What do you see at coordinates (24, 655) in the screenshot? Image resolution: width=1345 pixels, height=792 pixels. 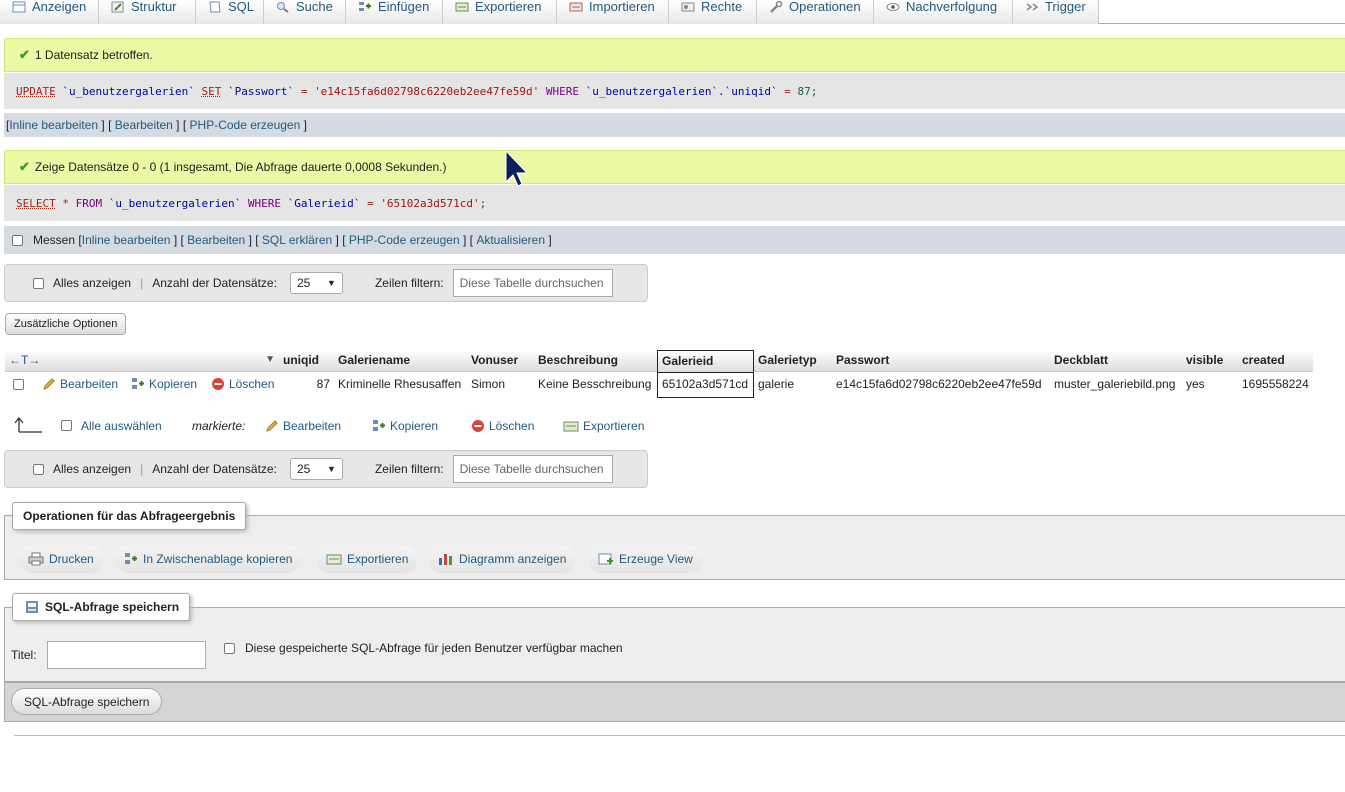 I see `bookmark-title-label: Titel:` at bounding box center [24, 655].